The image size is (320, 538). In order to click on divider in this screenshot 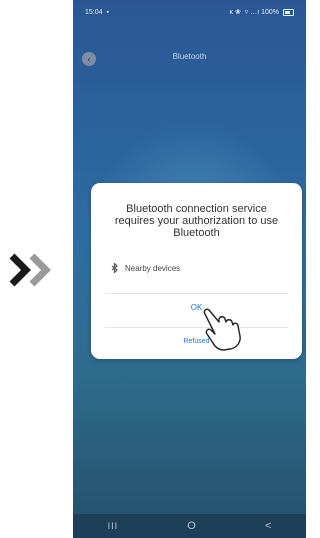, I will do `click(196, 293)`.